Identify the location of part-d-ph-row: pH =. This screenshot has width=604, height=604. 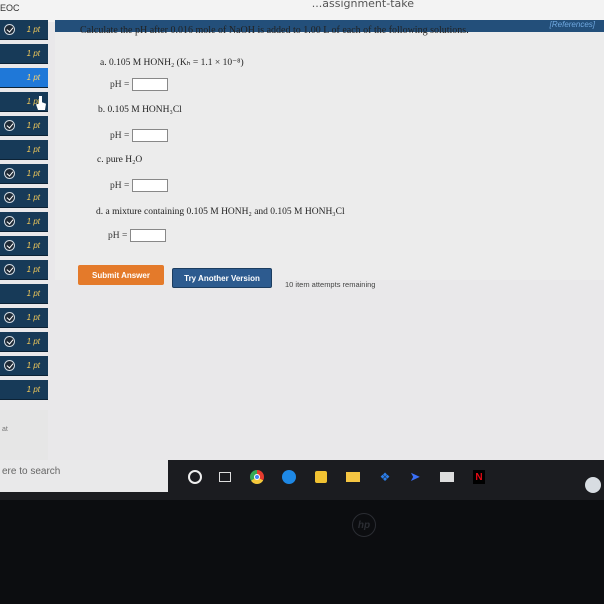
(137, 235).